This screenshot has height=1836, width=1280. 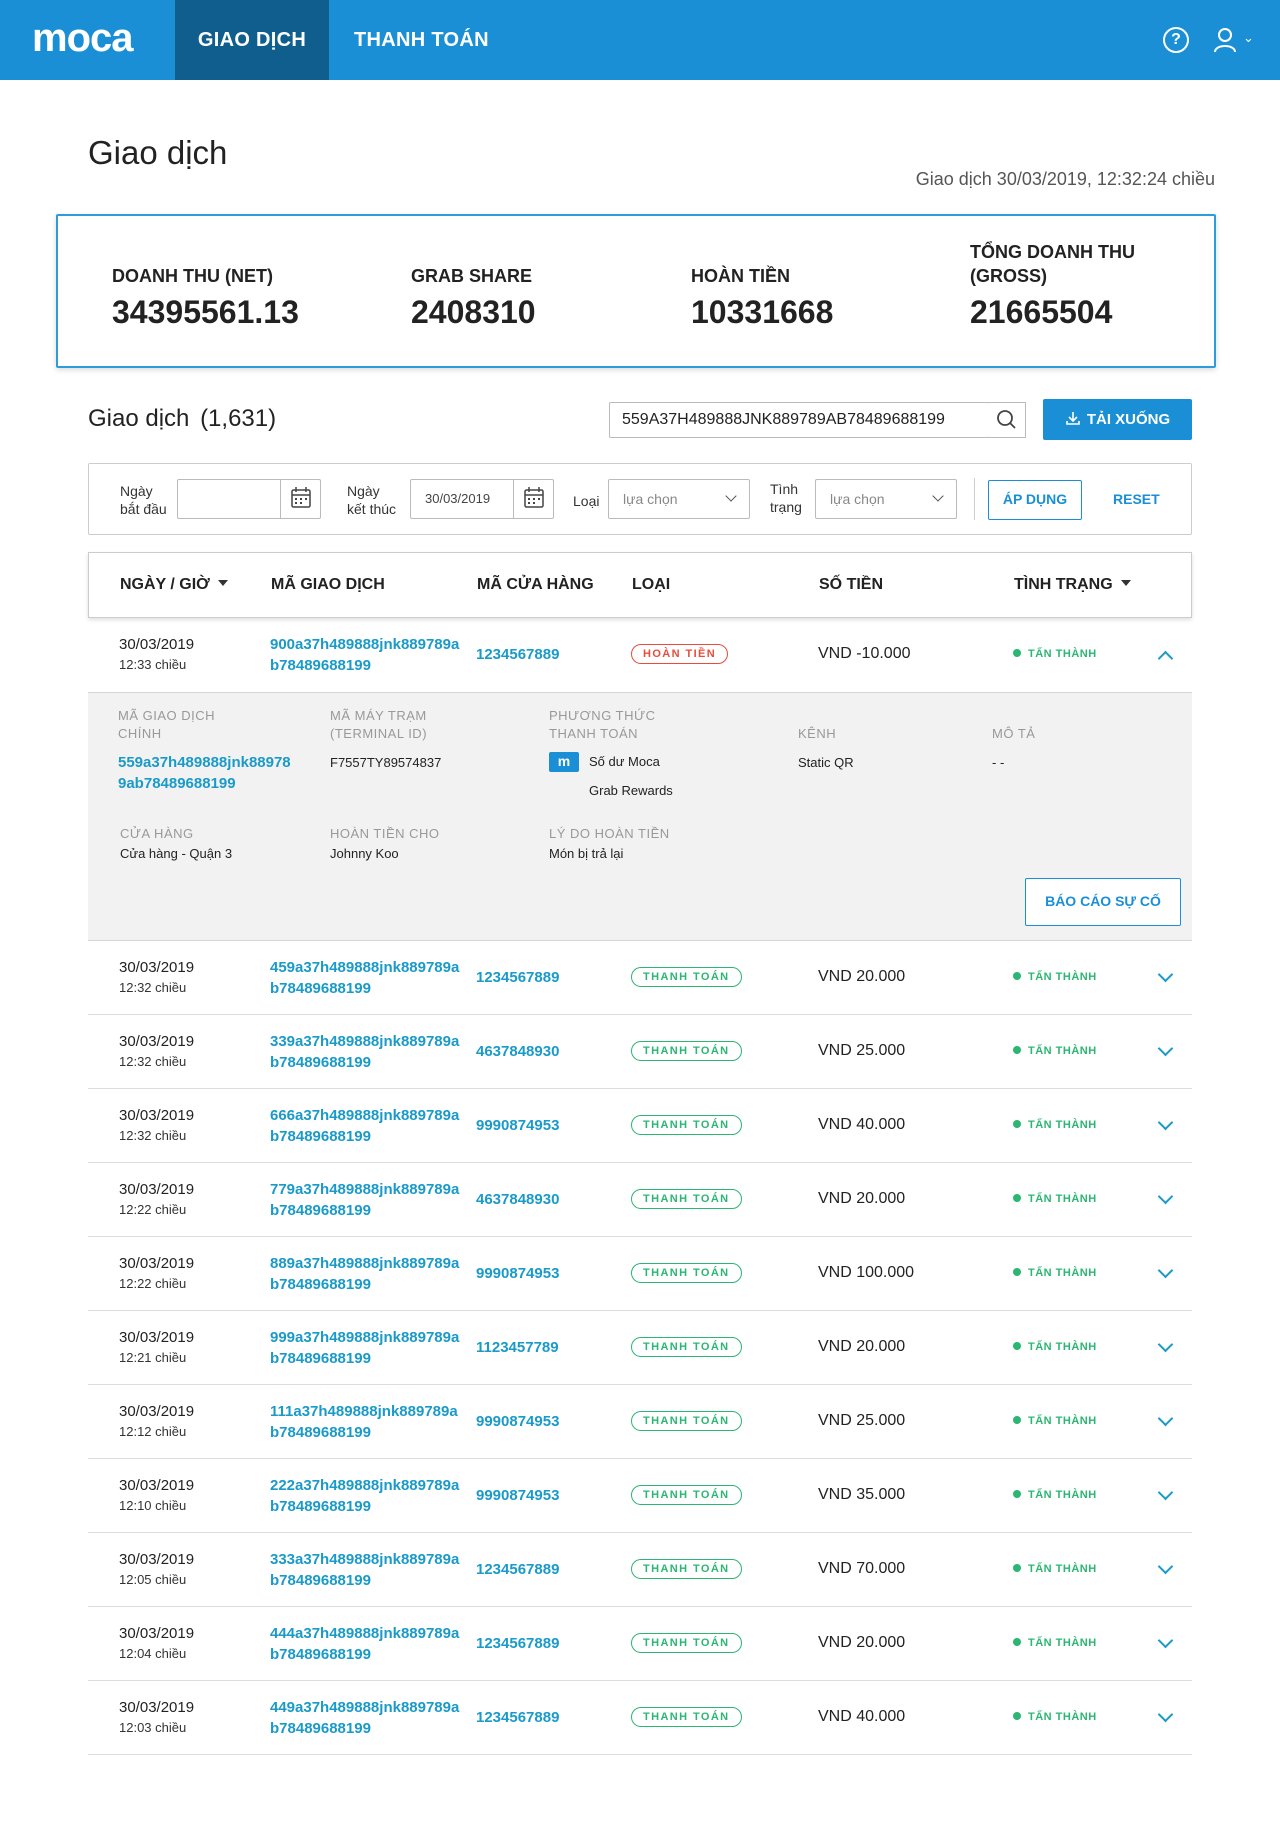 I want to click on help-icon: ?, so click(x=1176, y=40).